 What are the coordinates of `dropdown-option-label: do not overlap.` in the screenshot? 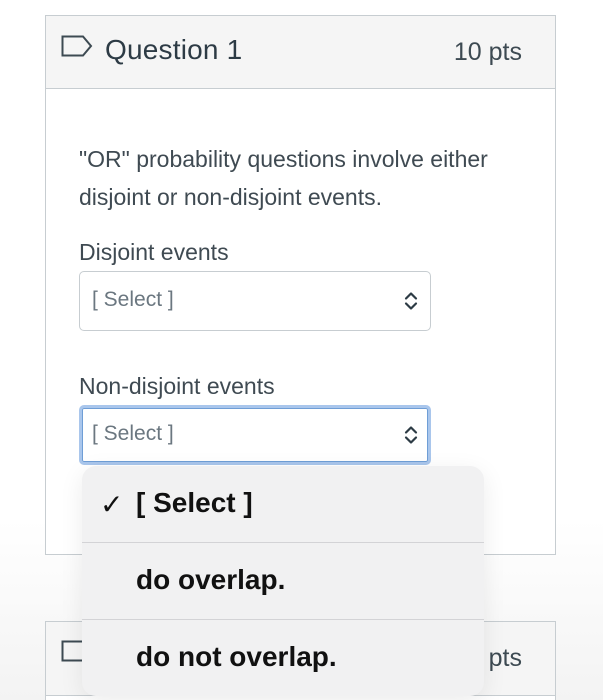 It's located at (236, 656).